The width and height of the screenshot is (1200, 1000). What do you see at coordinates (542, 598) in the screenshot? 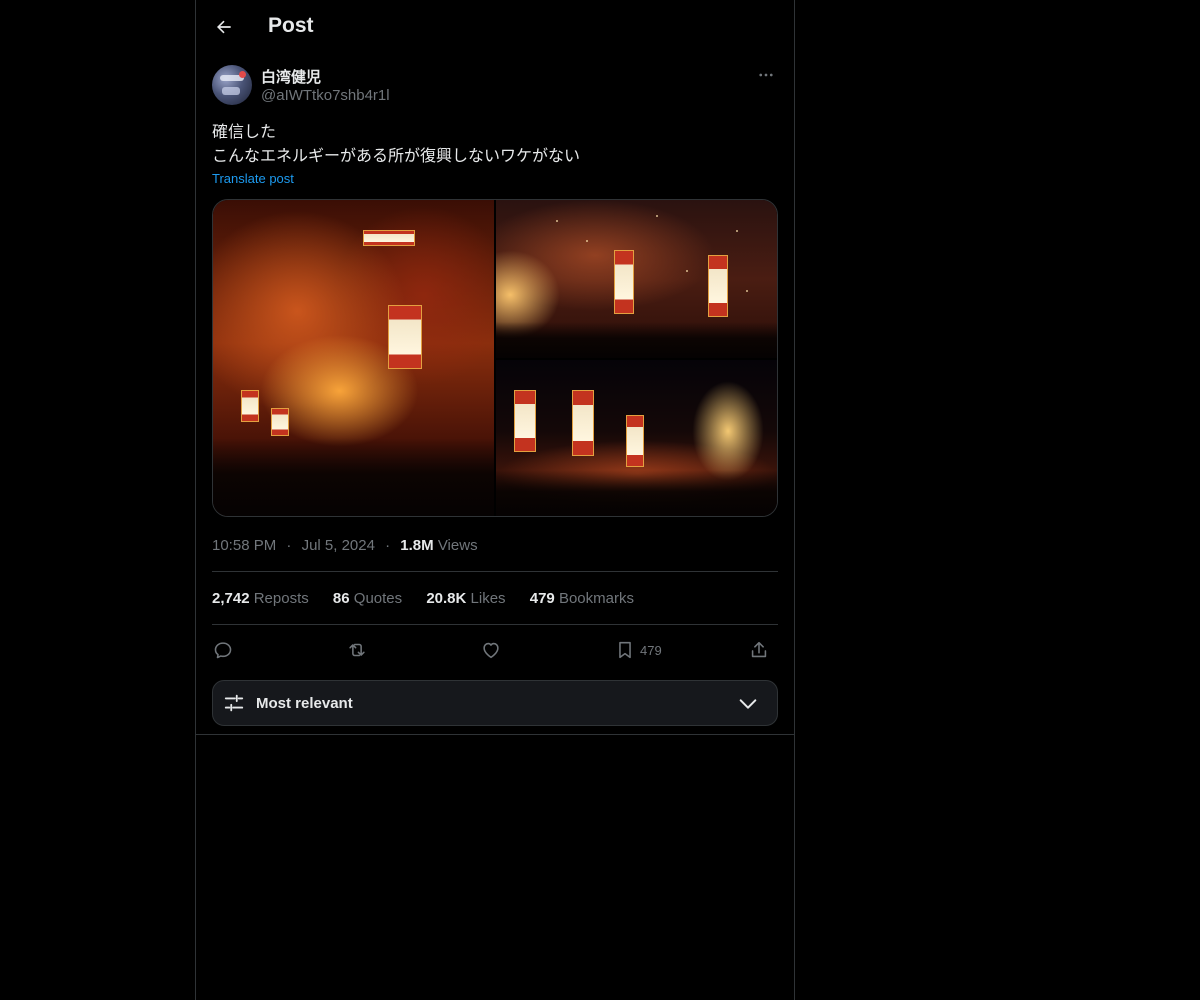
I see `bookmarks-count: 479` at bounding box center [542, 598].